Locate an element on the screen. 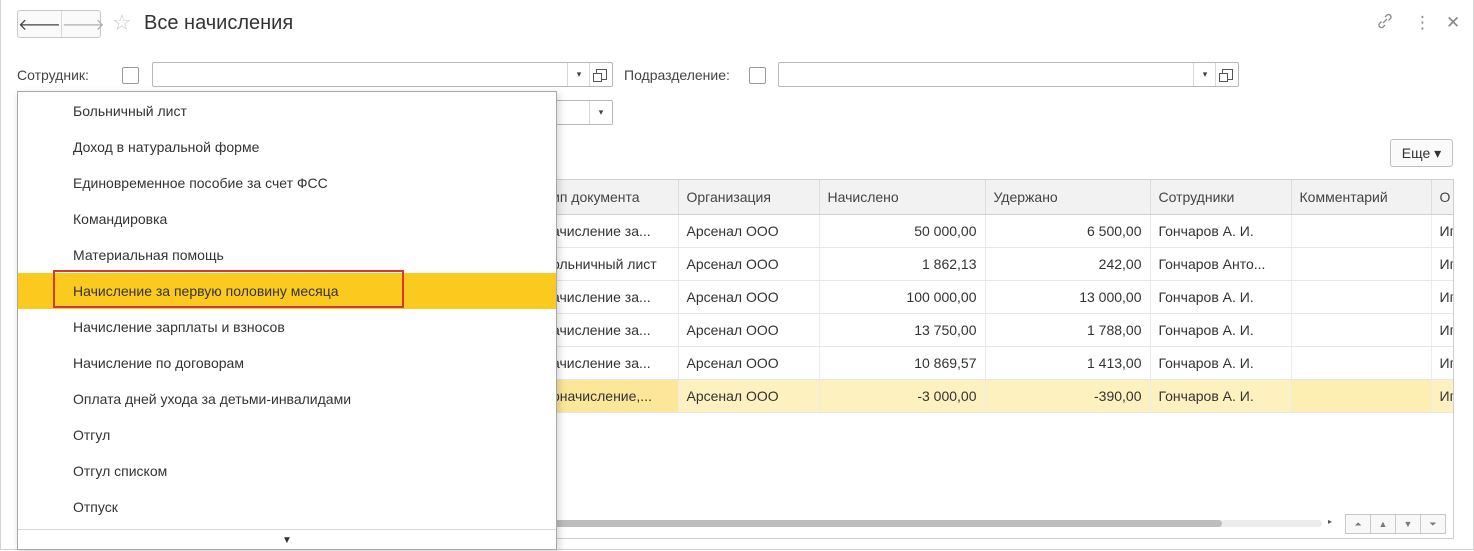 The image size is (1474, 551). horizontal-scrollbar-thumb is located at coordinates (883, 523).